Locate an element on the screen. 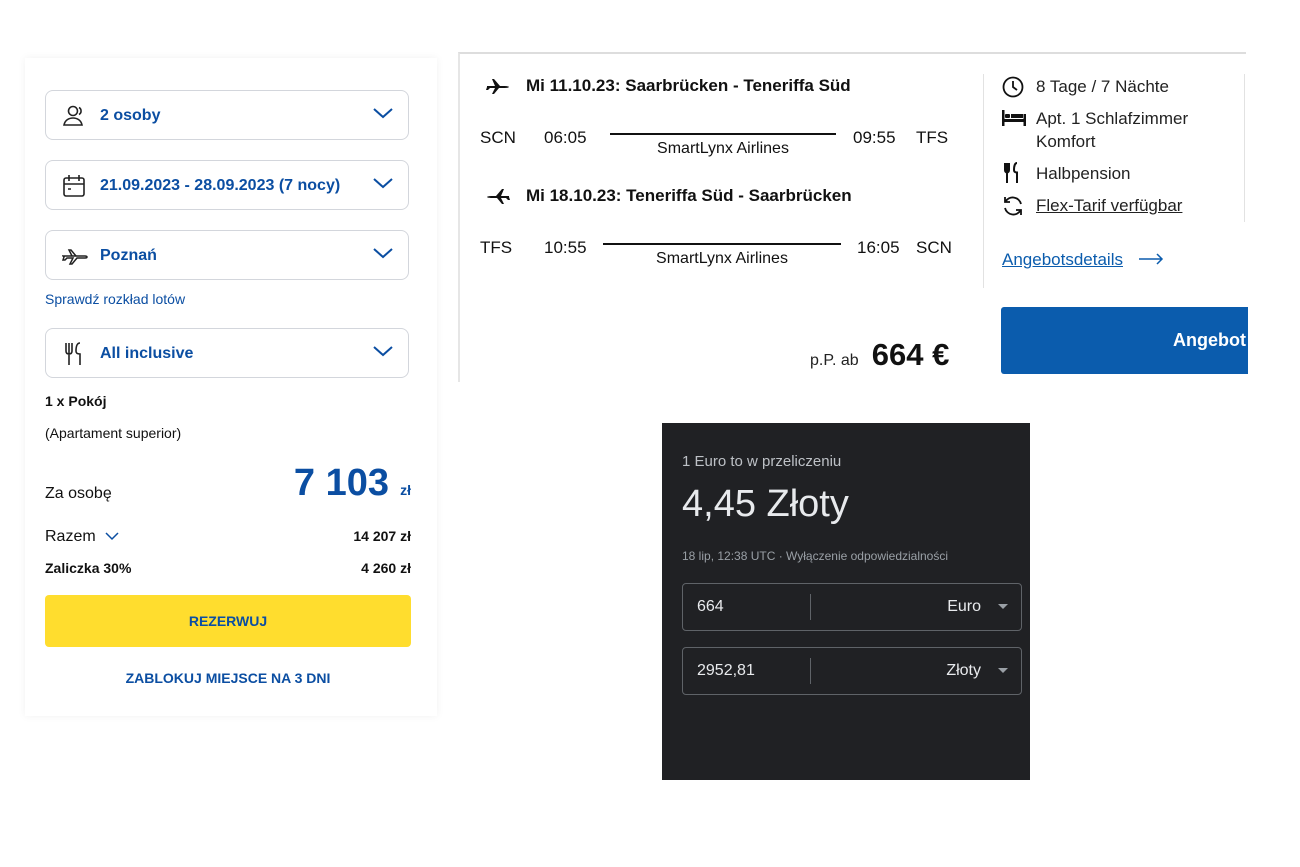 Image resolution: width=1300 pixels, height=867 pixels. return-plane-icon is located at coordinates (498, 196).